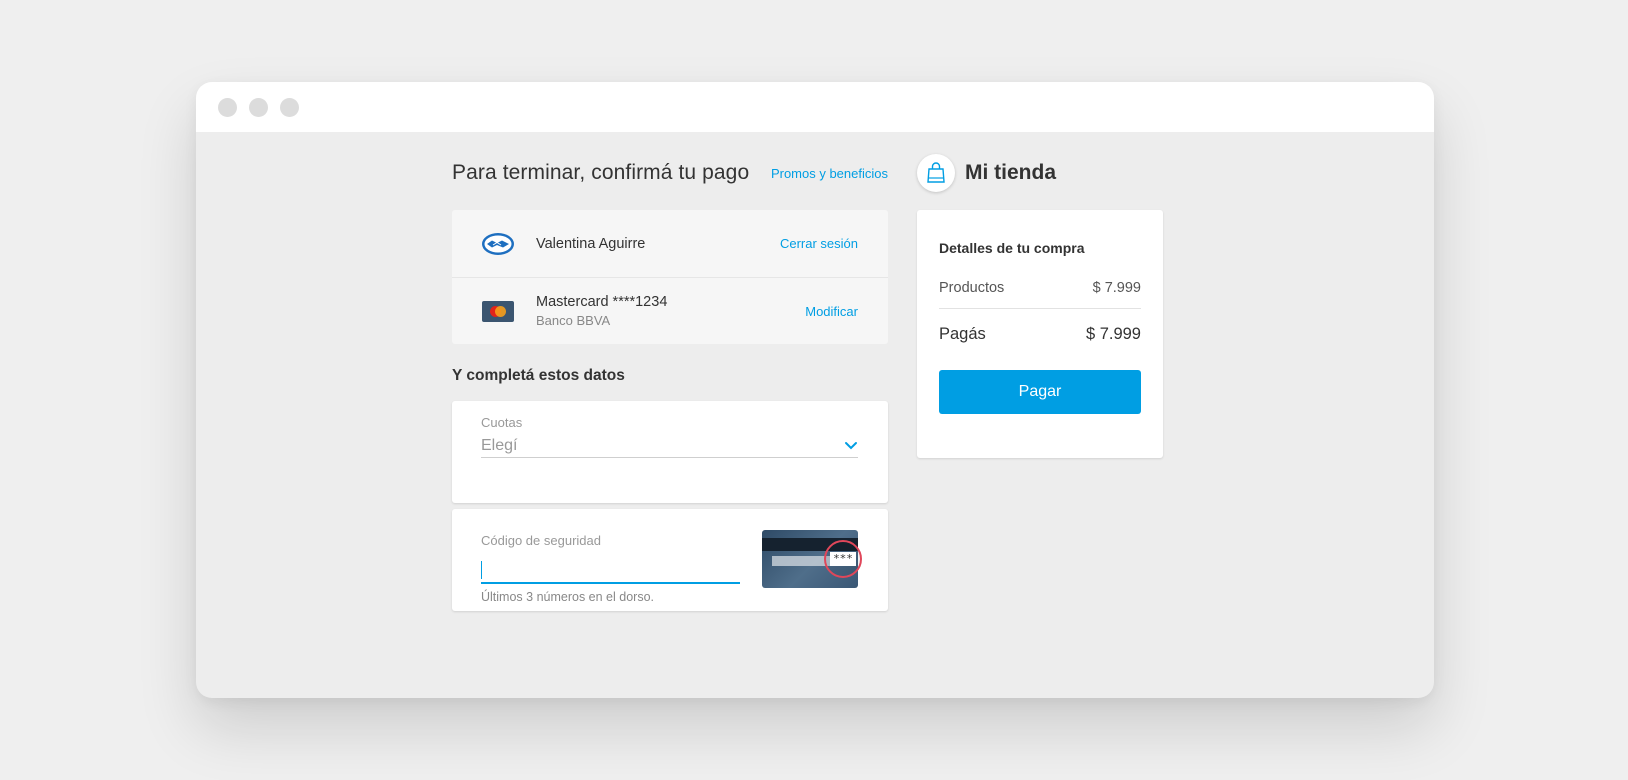 Image resolution: width=1628 pixels, height=780 pixels. I want to click on security-code-label: Código de seguridad, so click(541, 540).